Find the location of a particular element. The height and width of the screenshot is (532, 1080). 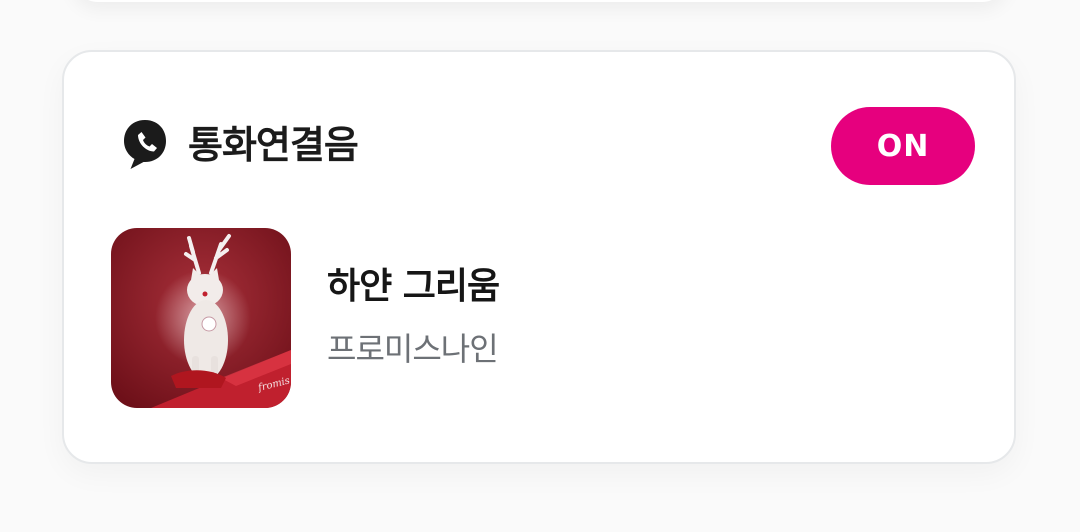

phone-bubble-icon is located at coordinates (145, 145).